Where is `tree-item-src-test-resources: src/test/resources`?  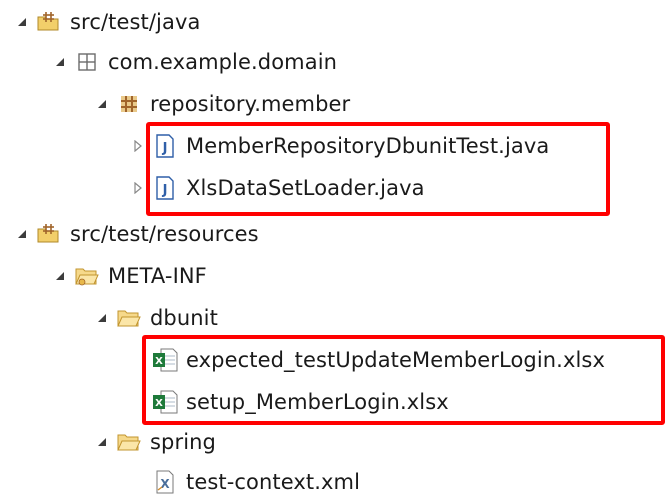
tree-item-src-test-resources: src/test/resources is located at coordinates (136, 234).